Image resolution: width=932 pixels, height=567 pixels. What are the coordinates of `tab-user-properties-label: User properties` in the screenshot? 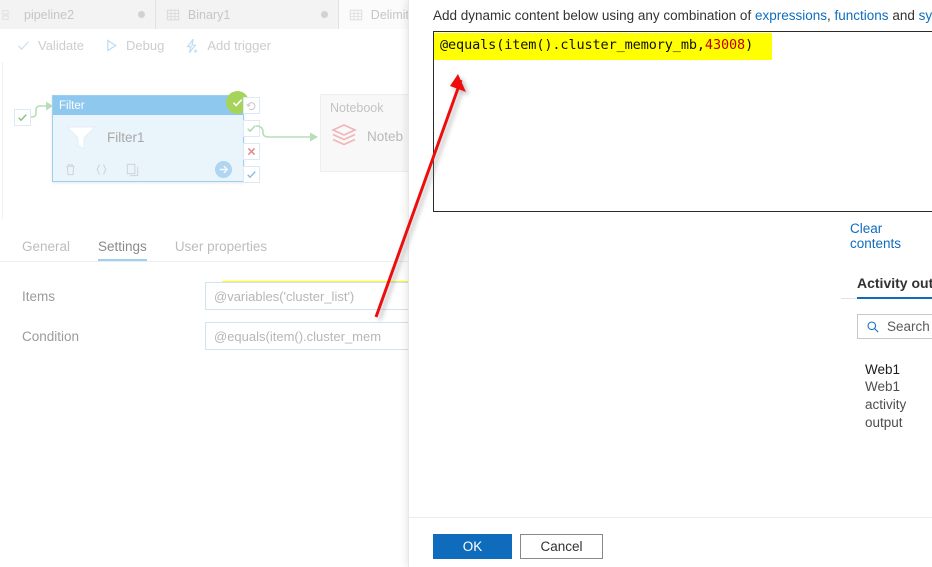 It's located at (221, 246).